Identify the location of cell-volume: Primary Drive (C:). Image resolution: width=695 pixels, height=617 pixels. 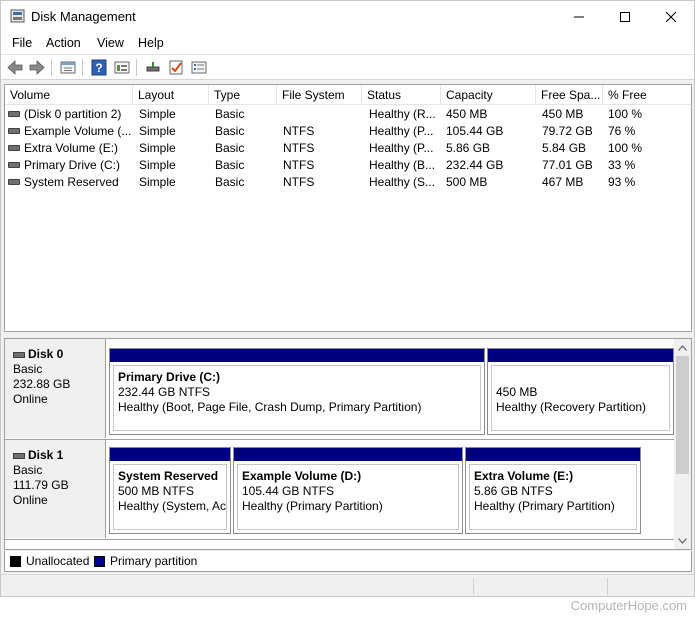
(72, 165).